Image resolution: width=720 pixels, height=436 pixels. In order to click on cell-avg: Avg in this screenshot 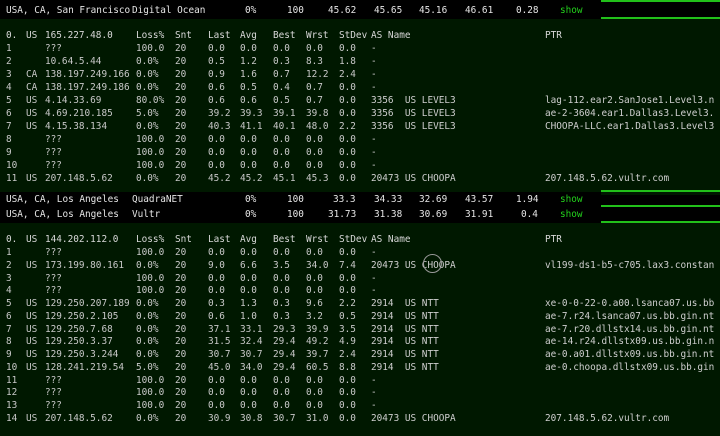, I will do `click(248, 35)`.